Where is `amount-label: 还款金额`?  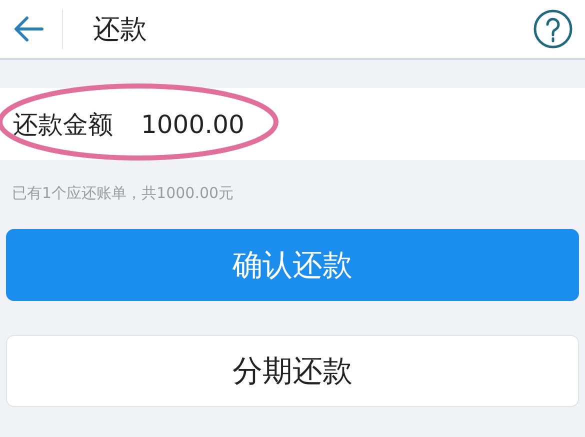
amount-label: 还款金额 is located at coordinates (63, 124).